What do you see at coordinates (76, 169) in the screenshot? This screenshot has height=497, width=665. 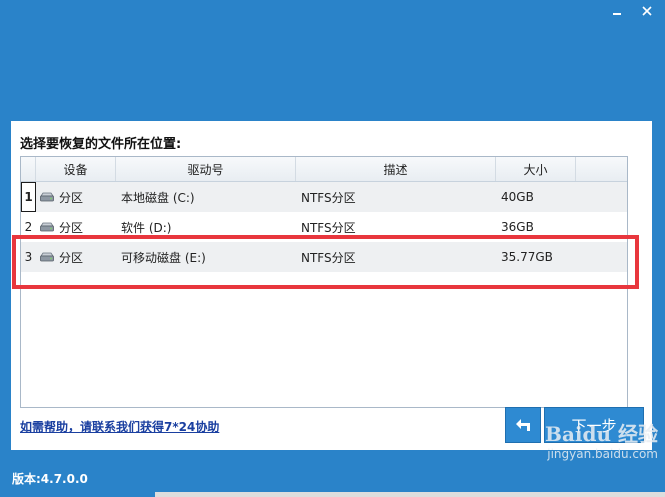 I see `header-device: 设备` at bounding box center [76, 169].